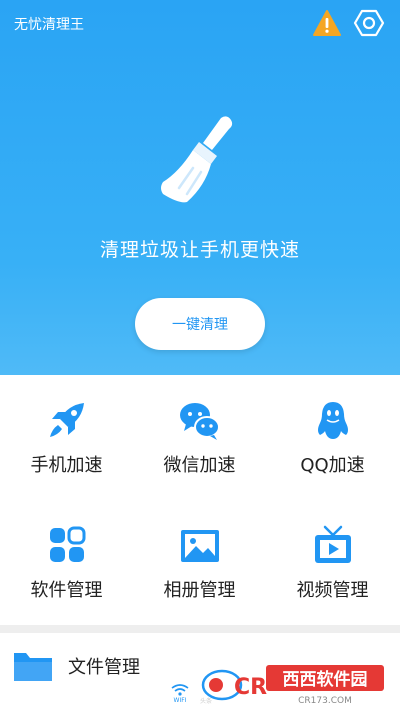 The width and height of the screenshot is (400, 710). I want to click on site-watermark: CR 西西软件园 CR173.COM, so click(296, 683).